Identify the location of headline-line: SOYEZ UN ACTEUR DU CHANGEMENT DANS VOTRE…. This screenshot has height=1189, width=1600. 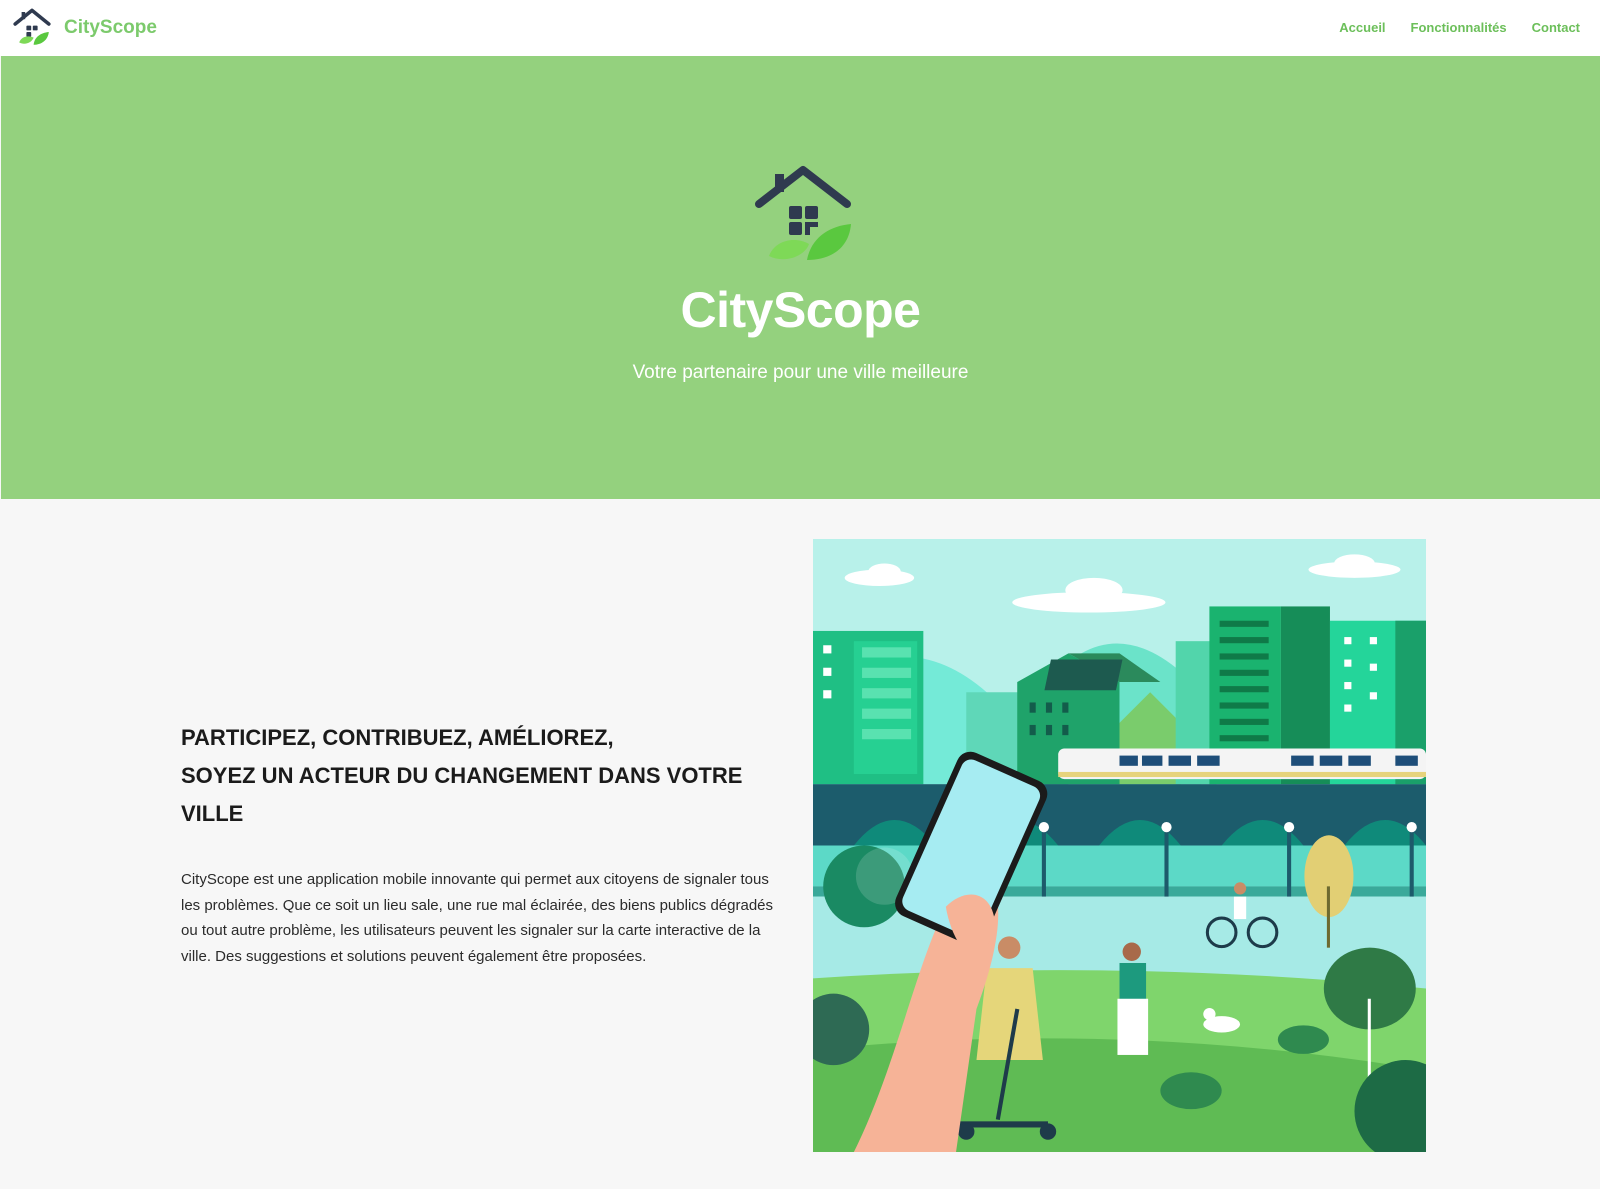
(462, 794).